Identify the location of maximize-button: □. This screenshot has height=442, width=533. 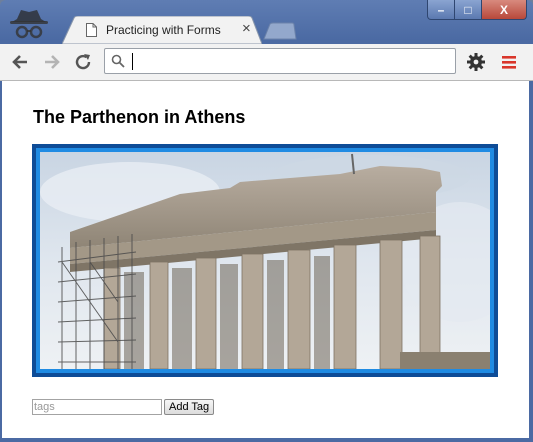
(468, 10).